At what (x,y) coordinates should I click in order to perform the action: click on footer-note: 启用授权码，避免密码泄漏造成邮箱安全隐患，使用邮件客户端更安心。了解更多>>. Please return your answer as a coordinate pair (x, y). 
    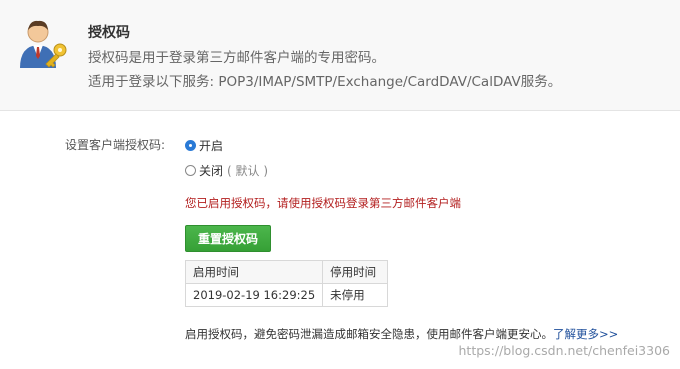
    Looking at the image, I should click on (401, 334).